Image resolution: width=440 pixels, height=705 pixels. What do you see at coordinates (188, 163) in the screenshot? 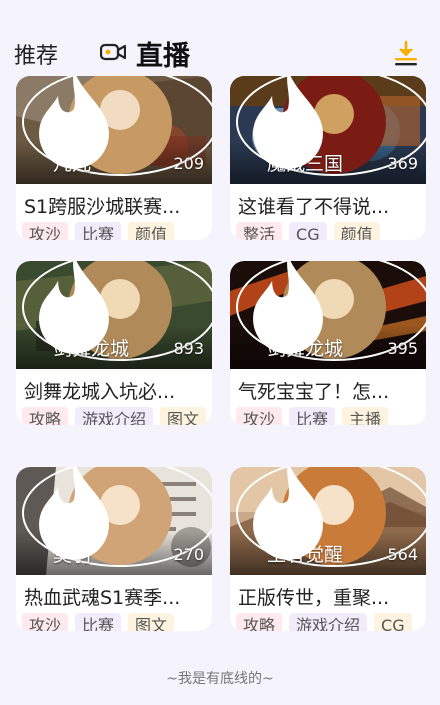
I see `viewer-count: 209` at bounding box center [188, 163].